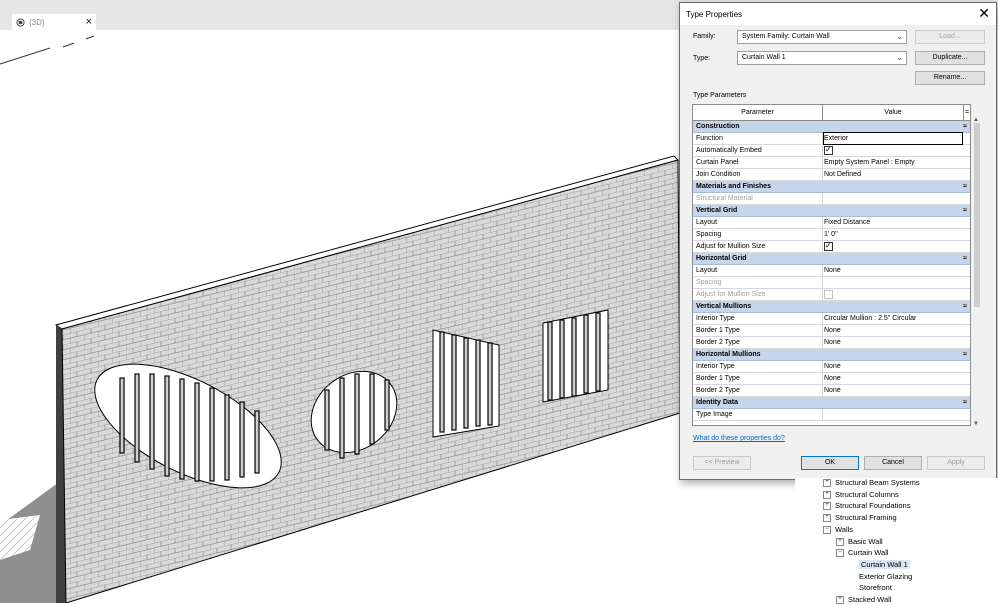 This screenshot has width=998, height=605. What do you see at coordinates (838, 14) in the screenshot?
I see `dialog-titlebar: Type Properties ✕` at bounding box center [838, 14].